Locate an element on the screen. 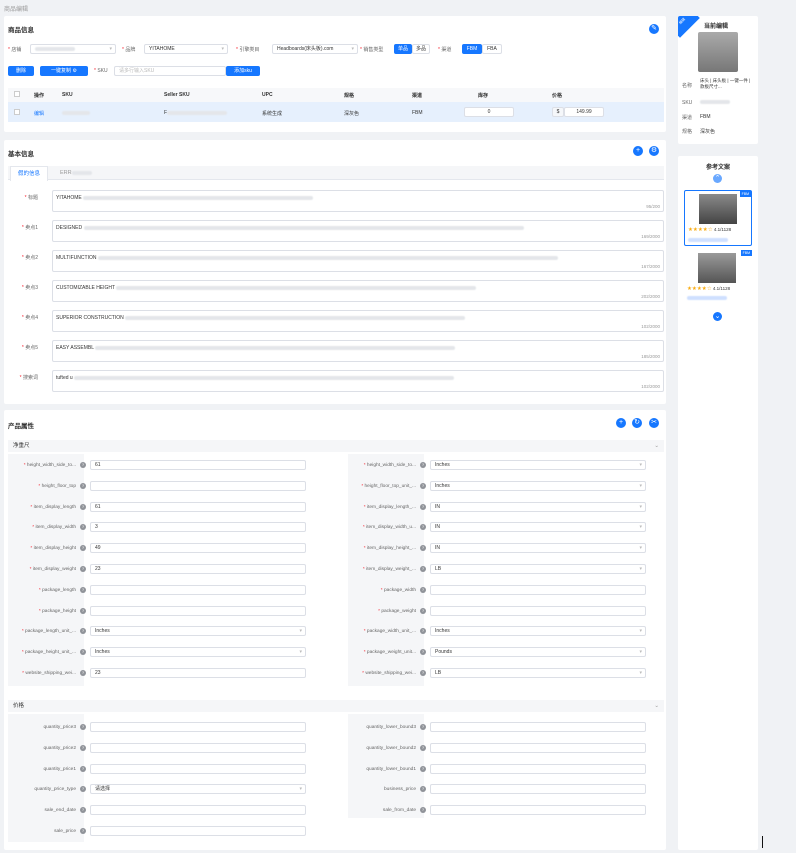 The width and height of the screenshot is (796, 853). attr-select: 请选择 ▾ is located at coordinates (198, 789).